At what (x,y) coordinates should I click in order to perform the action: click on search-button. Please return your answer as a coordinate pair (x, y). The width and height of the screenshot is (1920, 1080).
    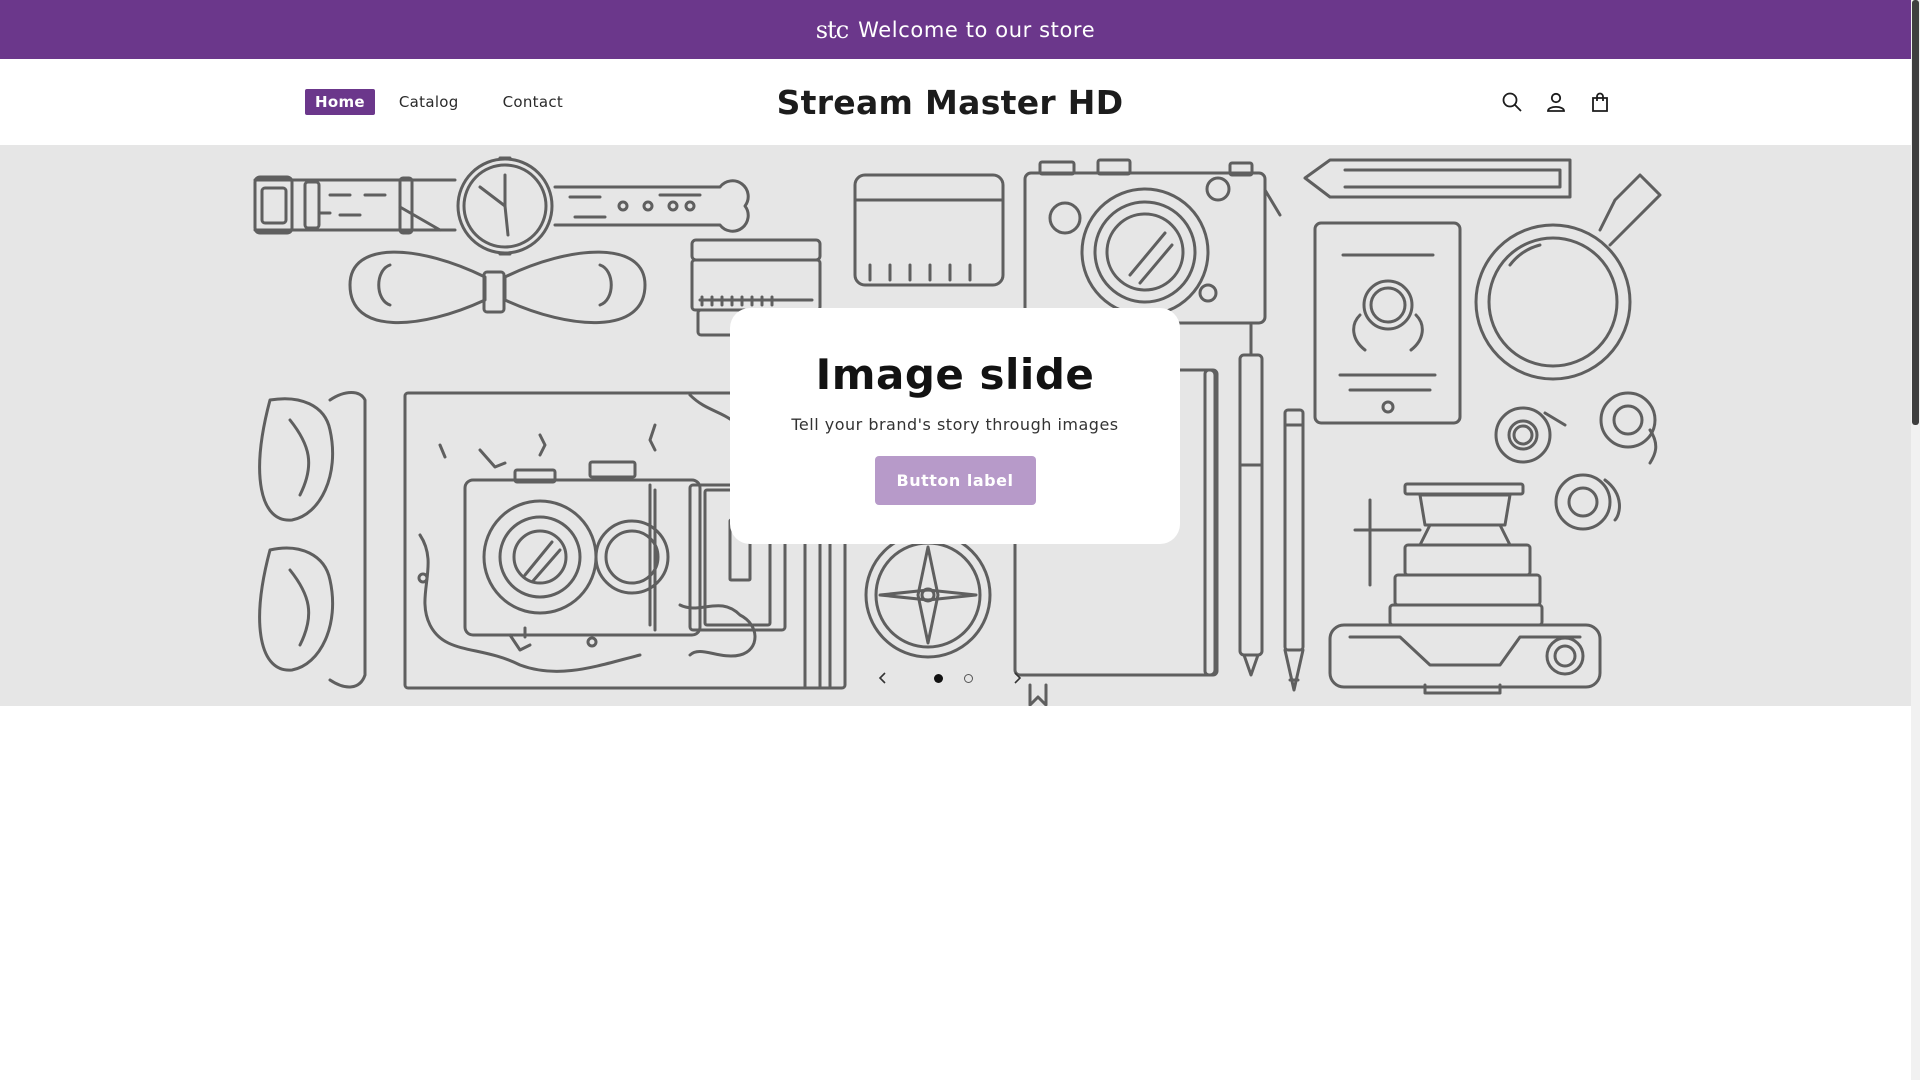
    Looking at the image, I should click on (1512, 102).